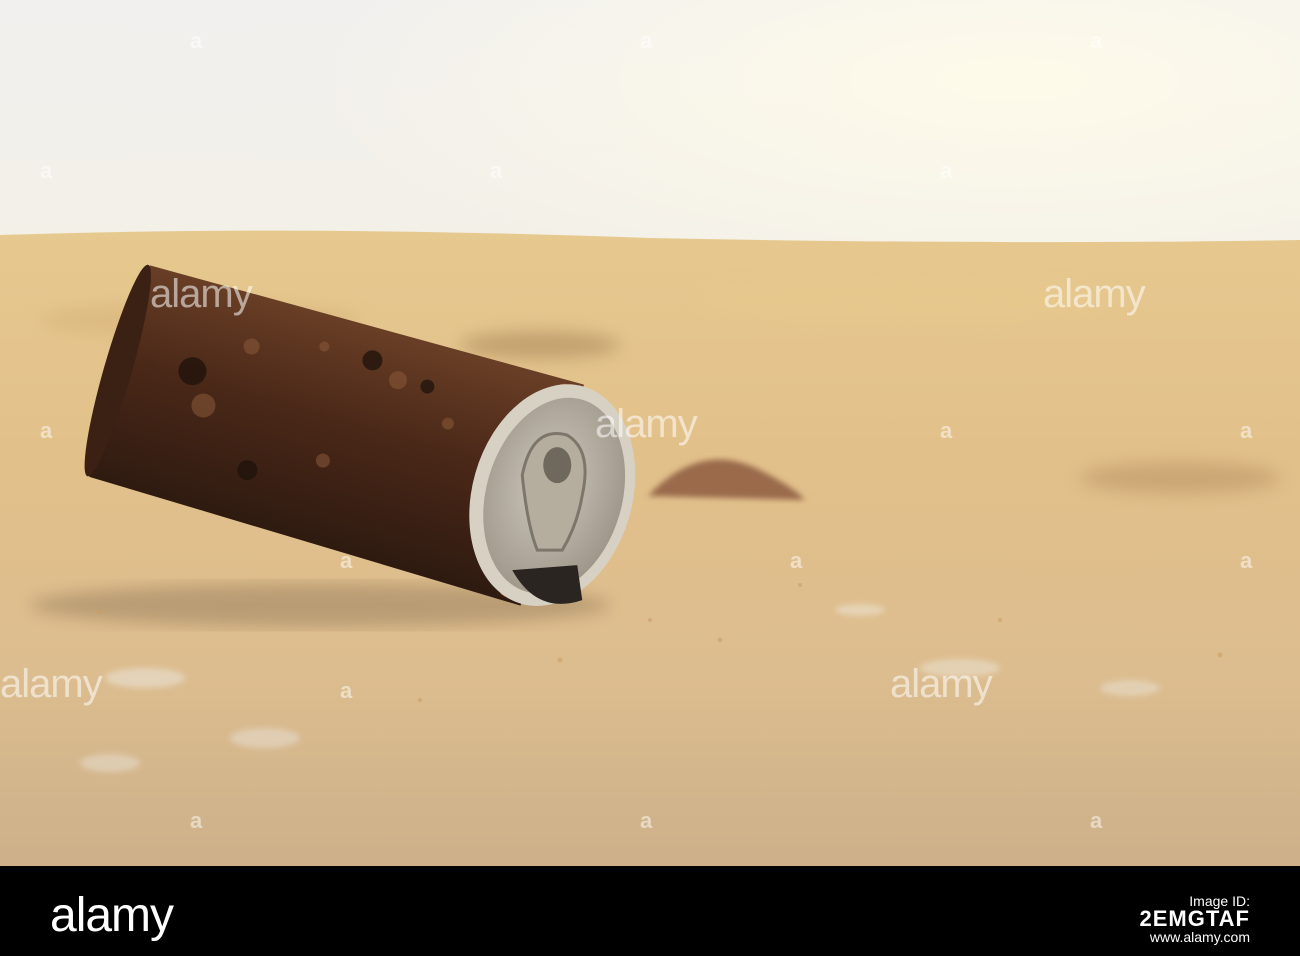 This screenshot has height=956, width=1300. I want to click on footer-image-id: Image ID: 2EMGTAF www.alamy.com, so click(1195, 919).